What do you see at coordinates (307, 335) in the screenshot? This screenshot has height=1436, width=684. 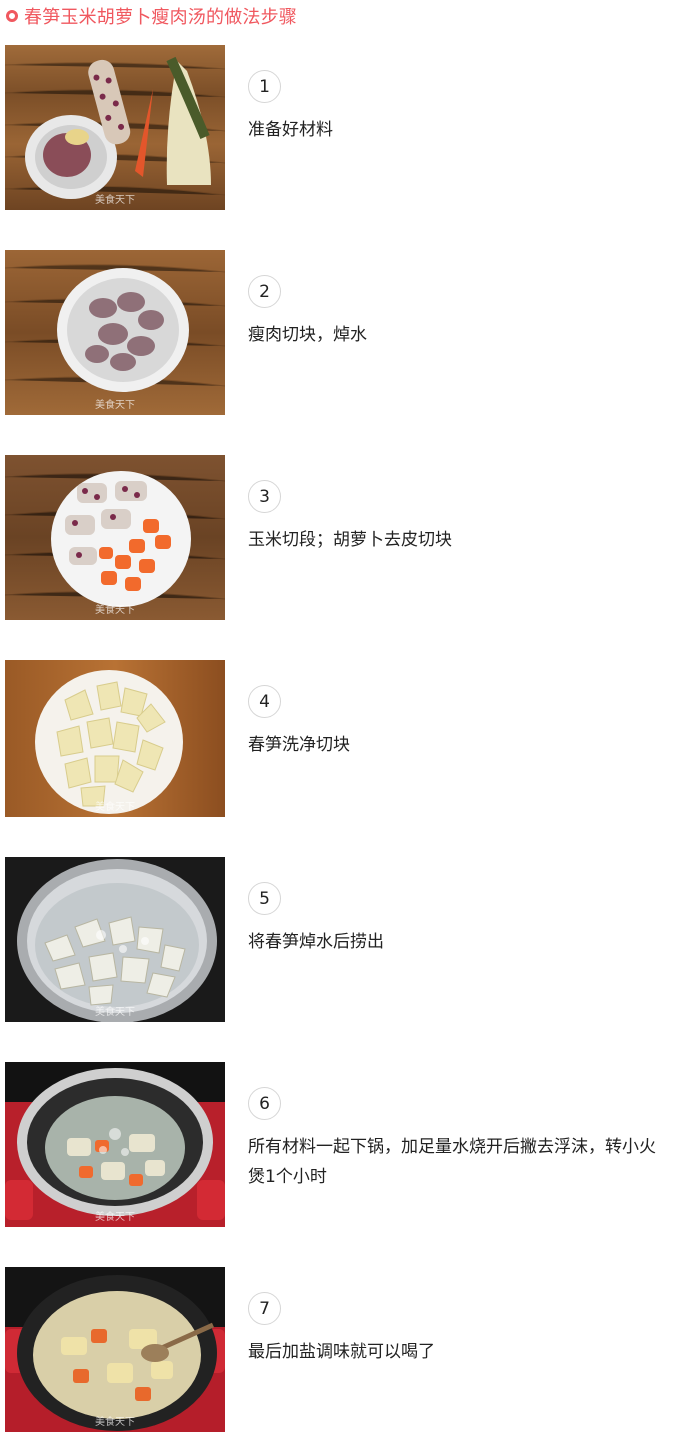 I see `step-description: 瘦肉切块，焯水` at bounding box center [307, 335].